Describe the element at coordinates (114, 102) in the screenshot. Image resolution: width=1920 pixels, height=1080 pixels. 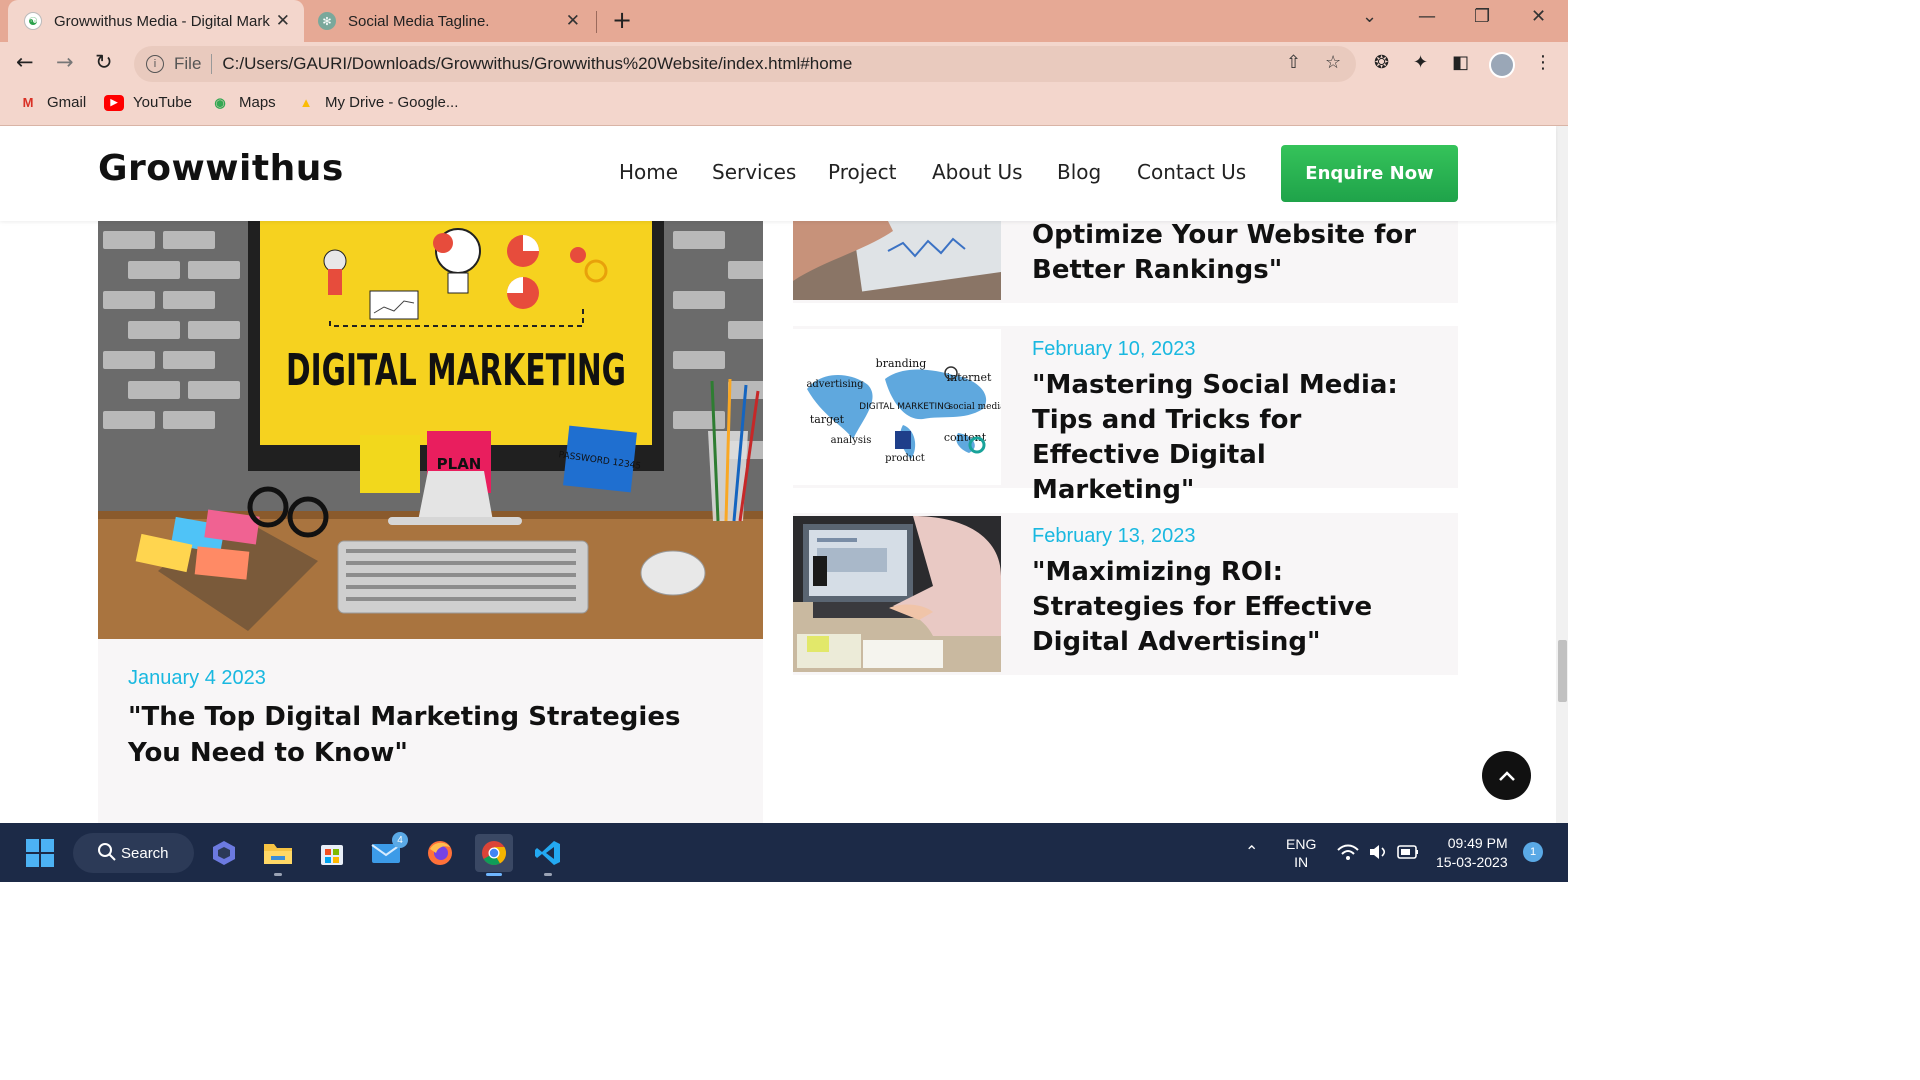
I see `youtube-icon: ▶` at that location.